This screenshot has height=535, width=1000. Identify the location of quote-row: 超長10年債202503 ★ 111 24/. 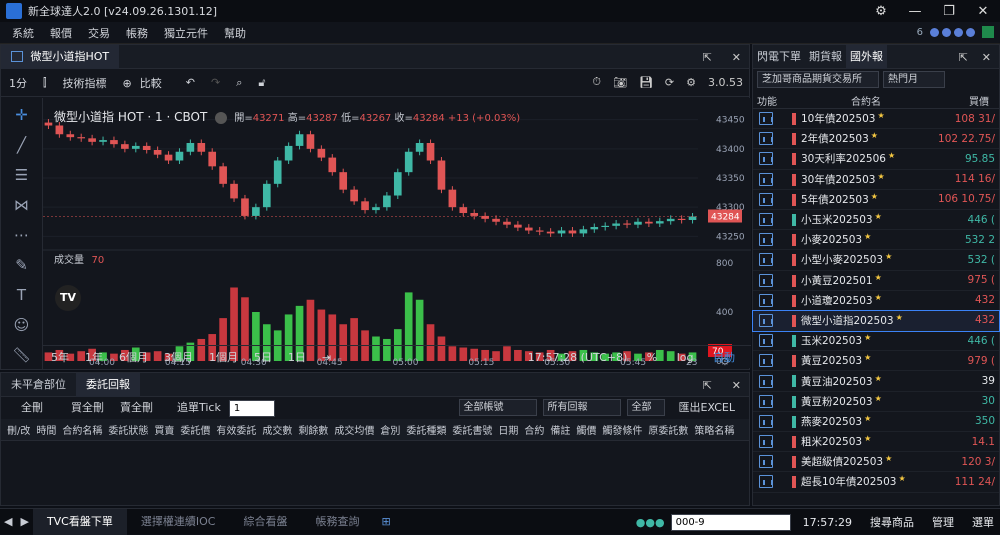
(876, 482).